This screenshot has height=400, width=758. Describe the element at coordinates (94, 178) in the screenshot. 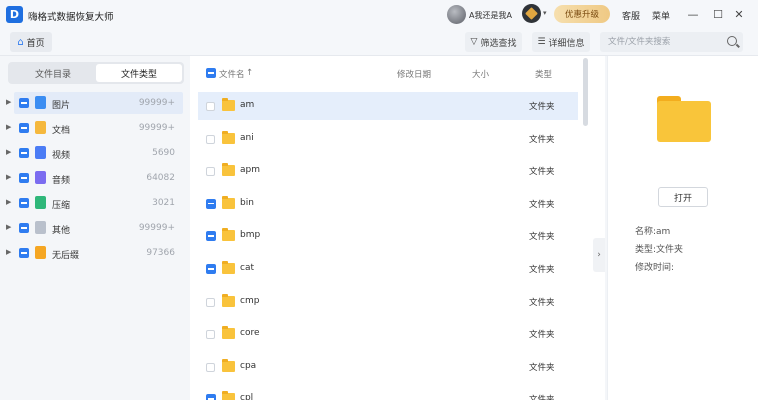

I see `sidebar-category-item: ▶ 音频 64082` at that location.